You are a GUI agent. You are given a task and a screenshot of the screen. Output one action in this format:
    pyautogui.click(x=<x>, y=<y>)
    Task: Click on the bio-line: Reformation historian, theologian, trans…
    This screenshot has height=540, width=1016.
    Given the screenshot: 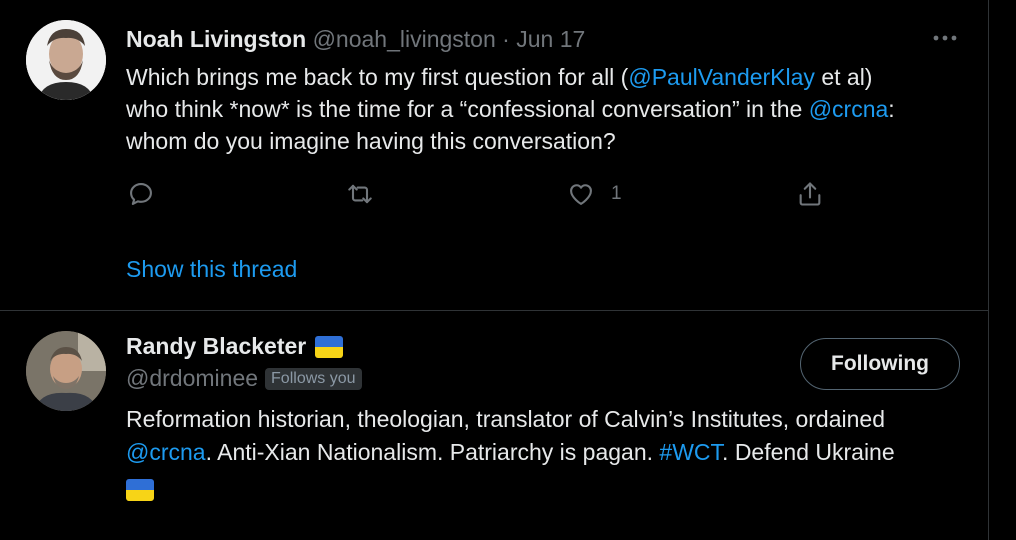 What is the action you would take?
    pyautogui.click(x=551, y=419)
    